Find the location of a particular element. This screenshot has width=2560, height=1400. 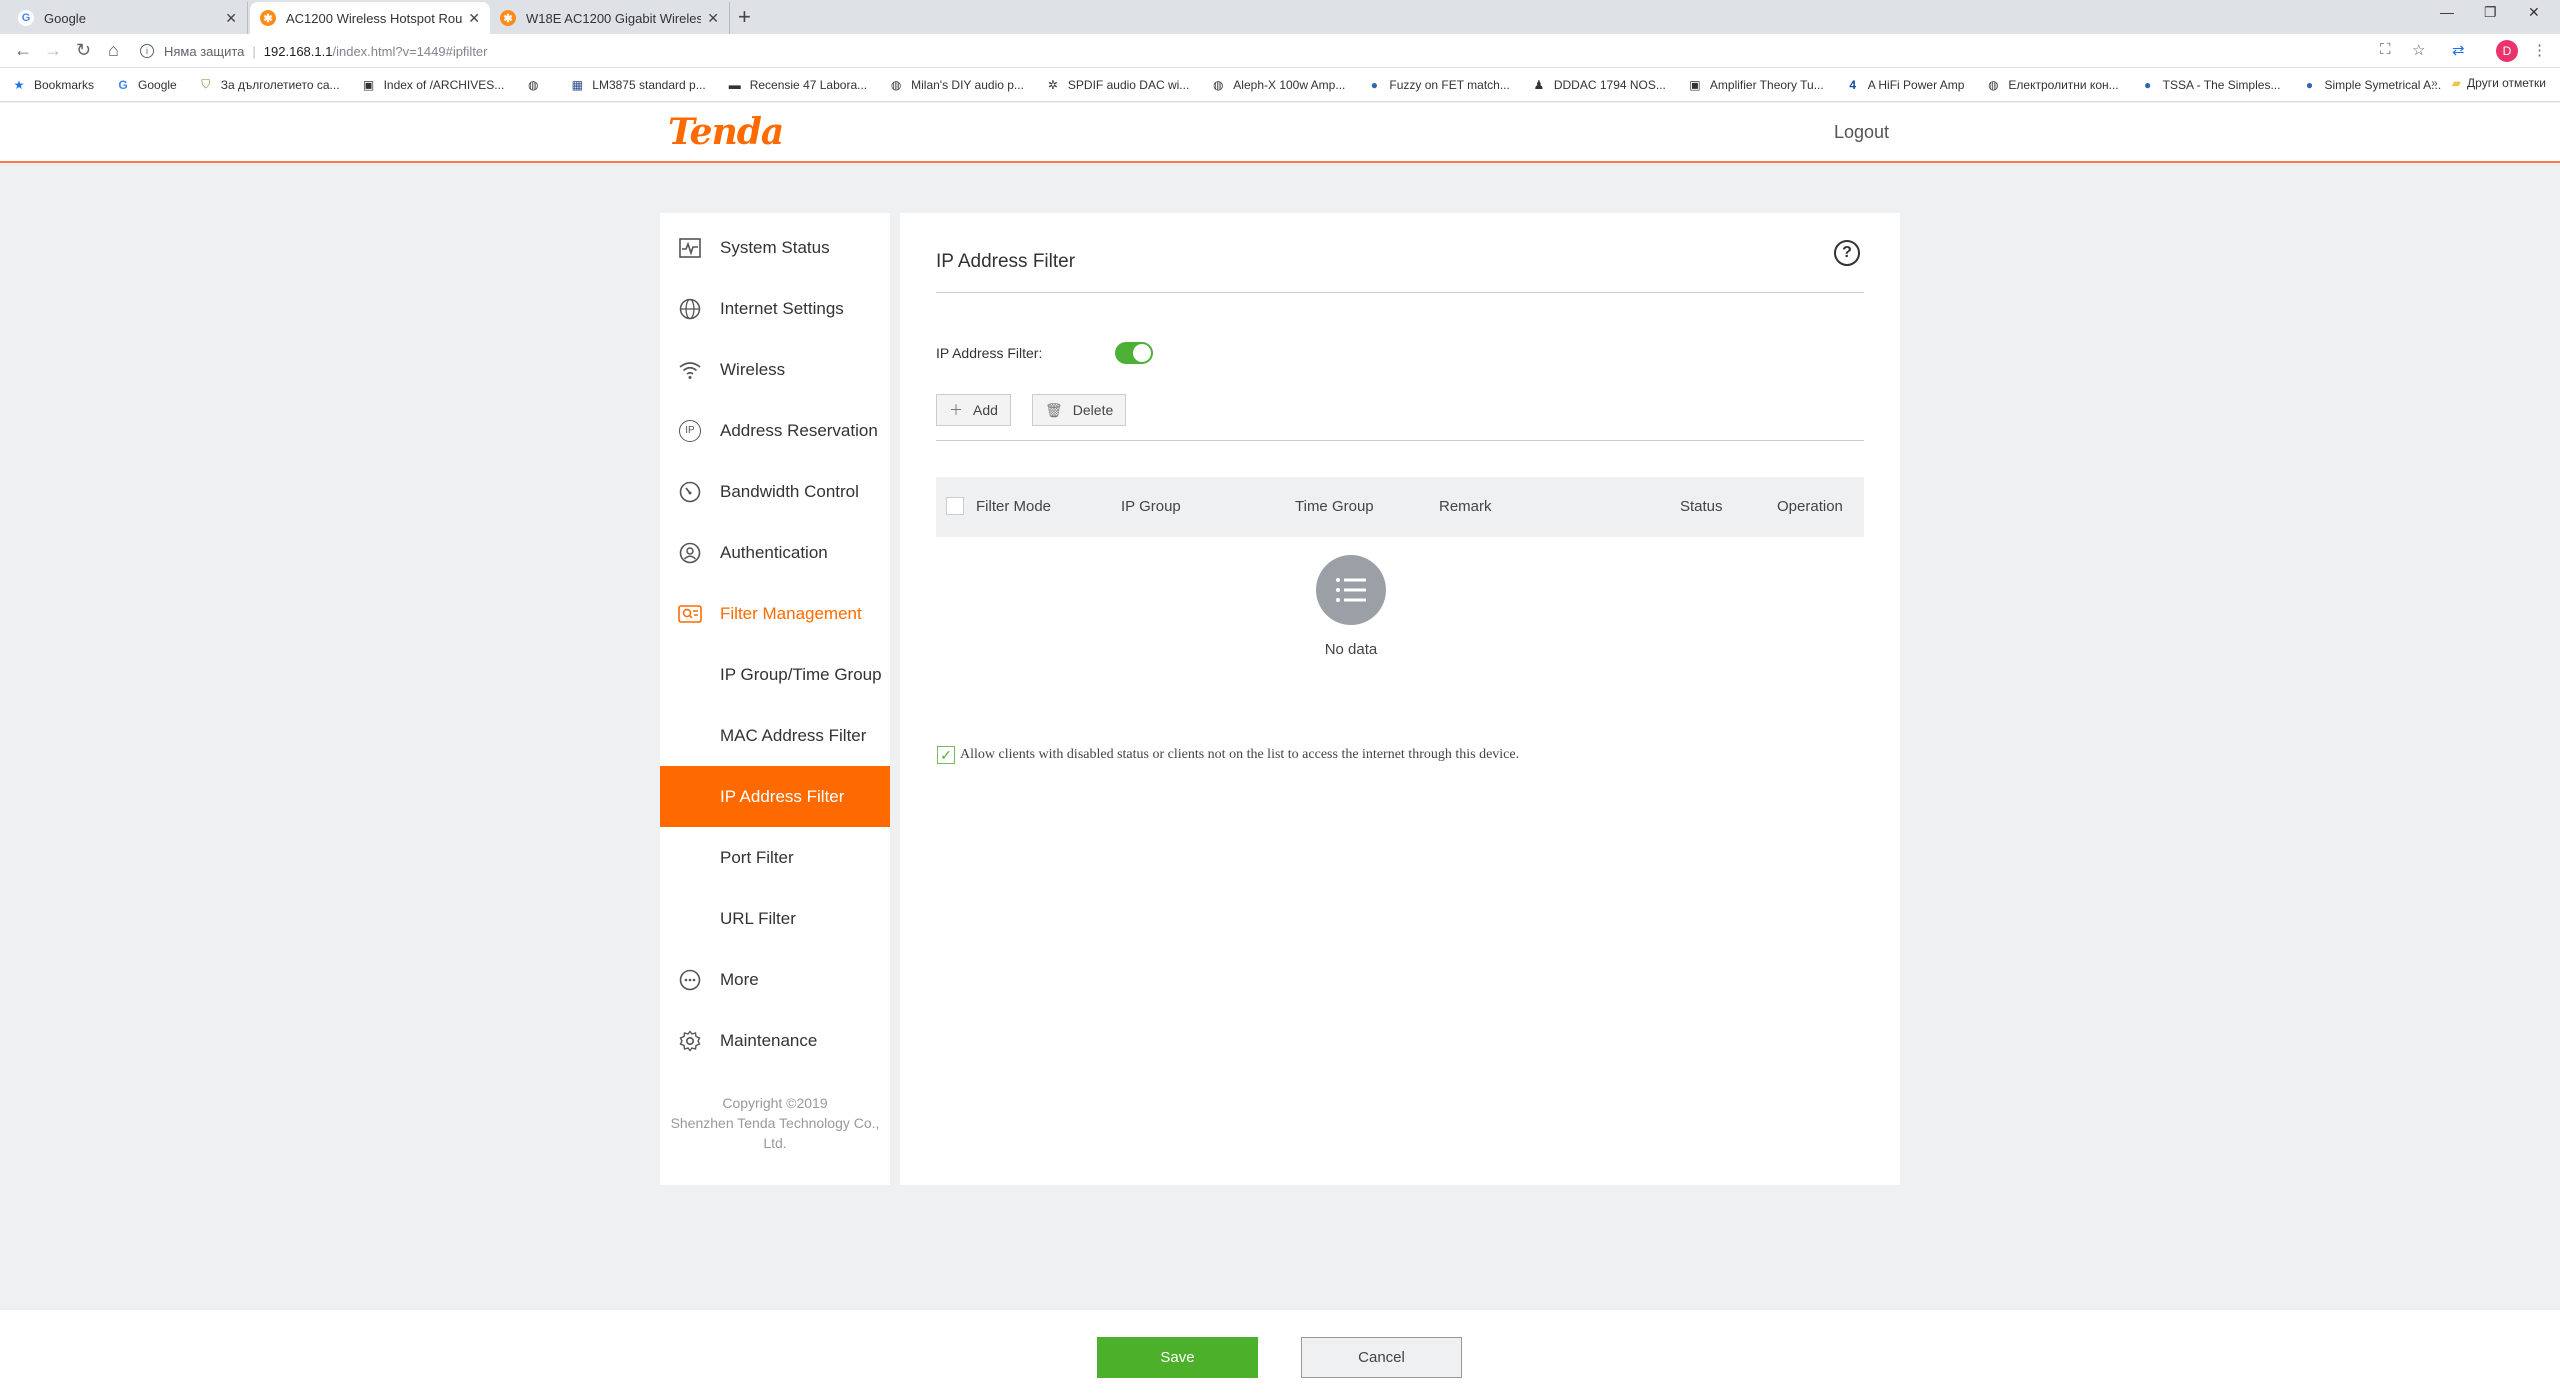

sidebar-item-ip-address-filter: IP Address Filter is located at coordinates (775, 796).